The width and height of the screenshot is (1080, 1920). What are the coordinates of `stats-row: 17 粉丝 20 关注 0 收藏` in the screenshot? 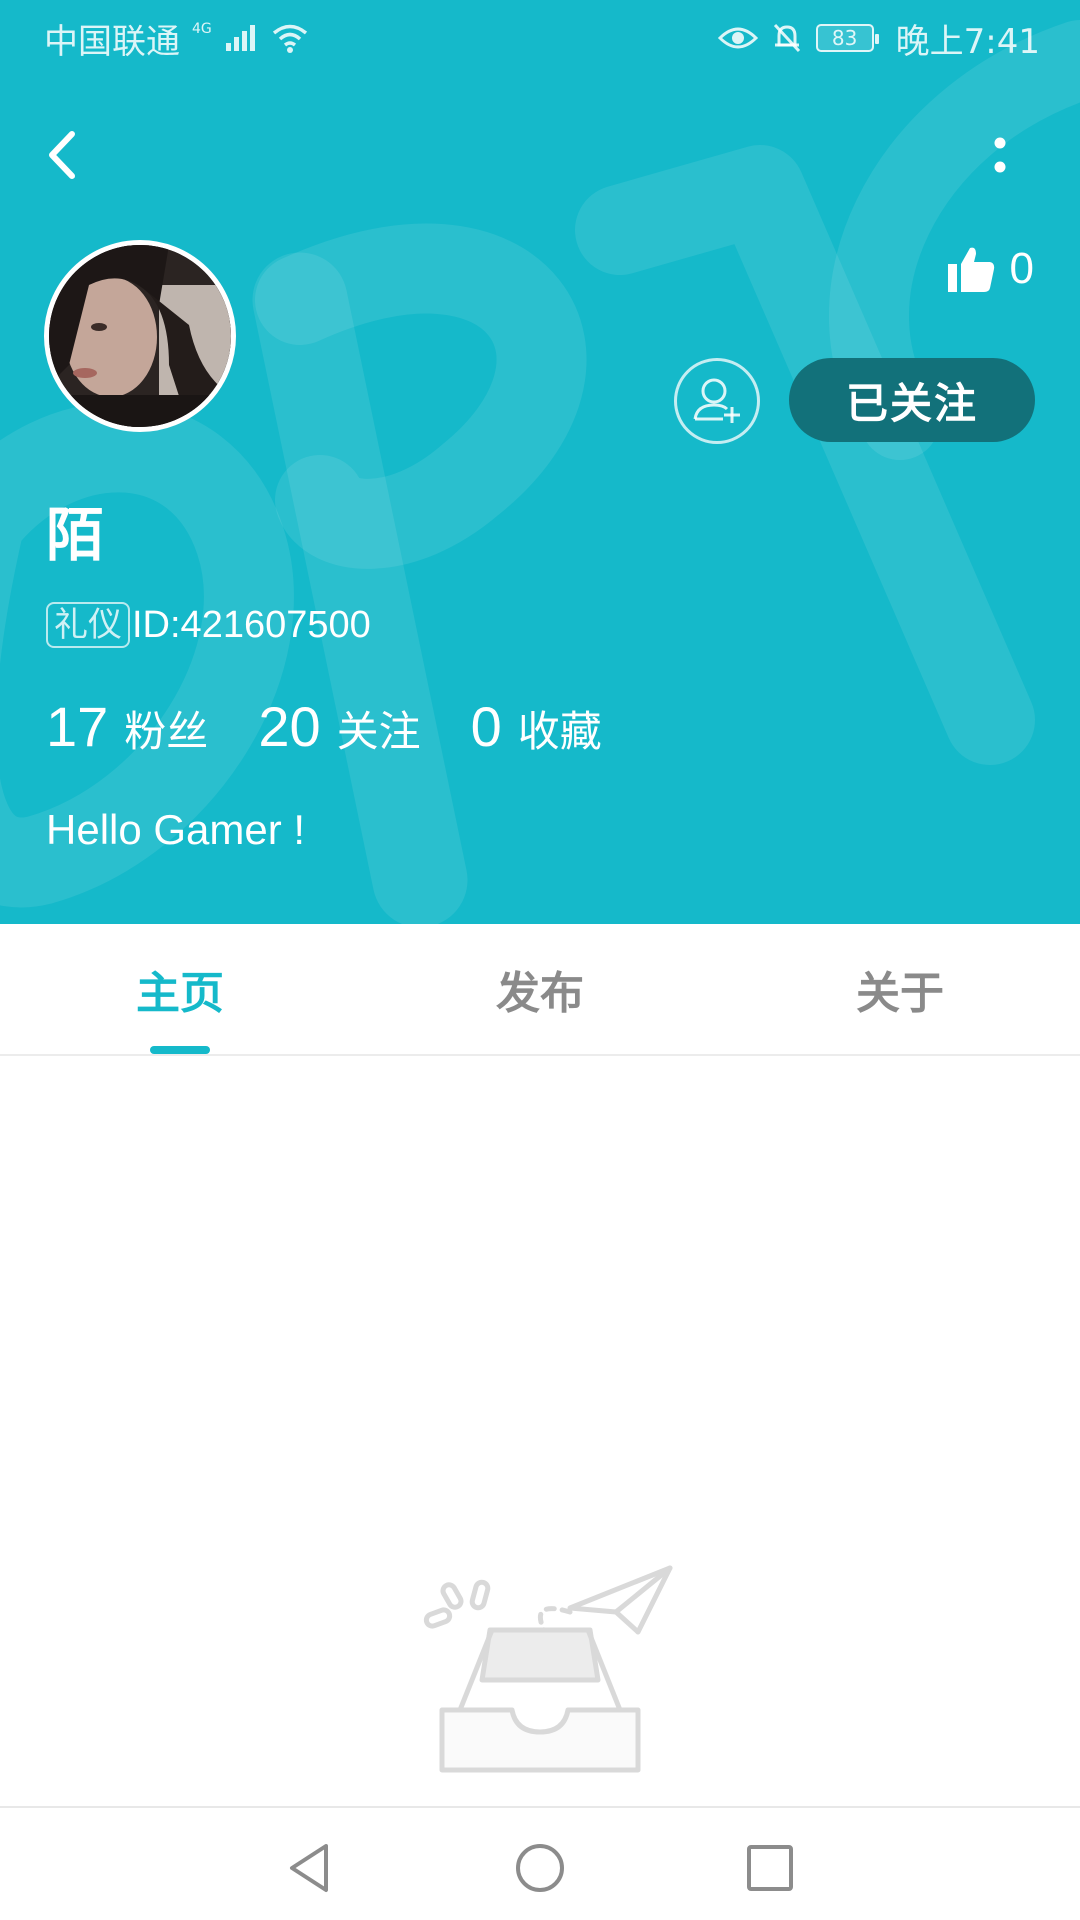 It's located at (349, 726).